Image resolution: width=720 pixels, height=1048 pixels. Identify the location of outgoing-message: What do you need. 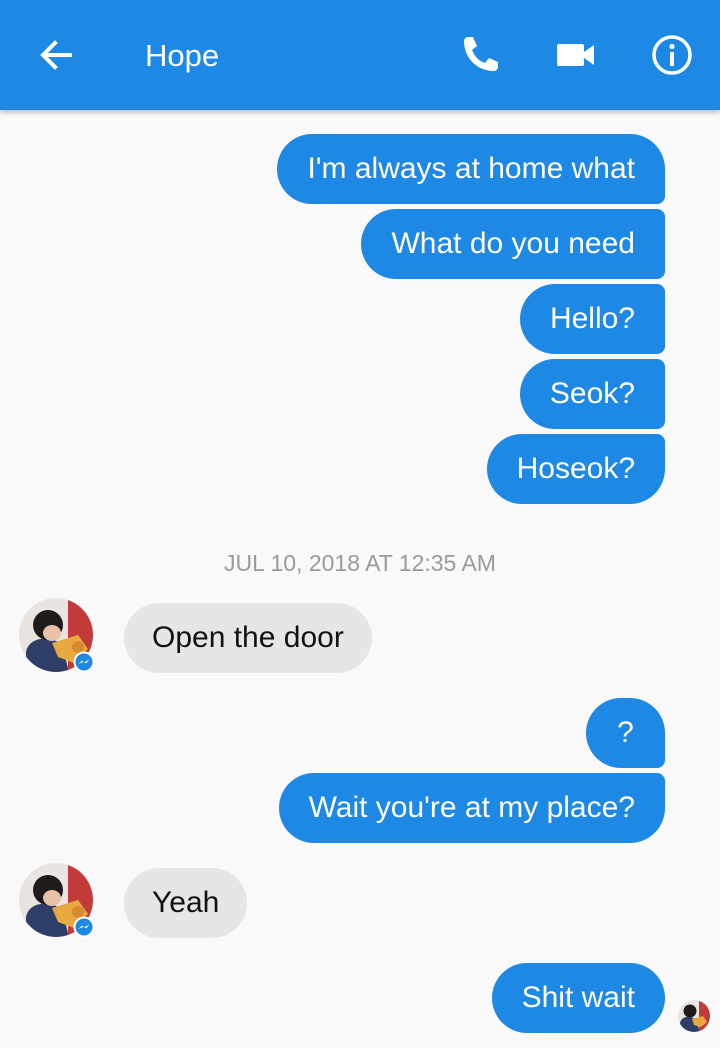
(513, 244).